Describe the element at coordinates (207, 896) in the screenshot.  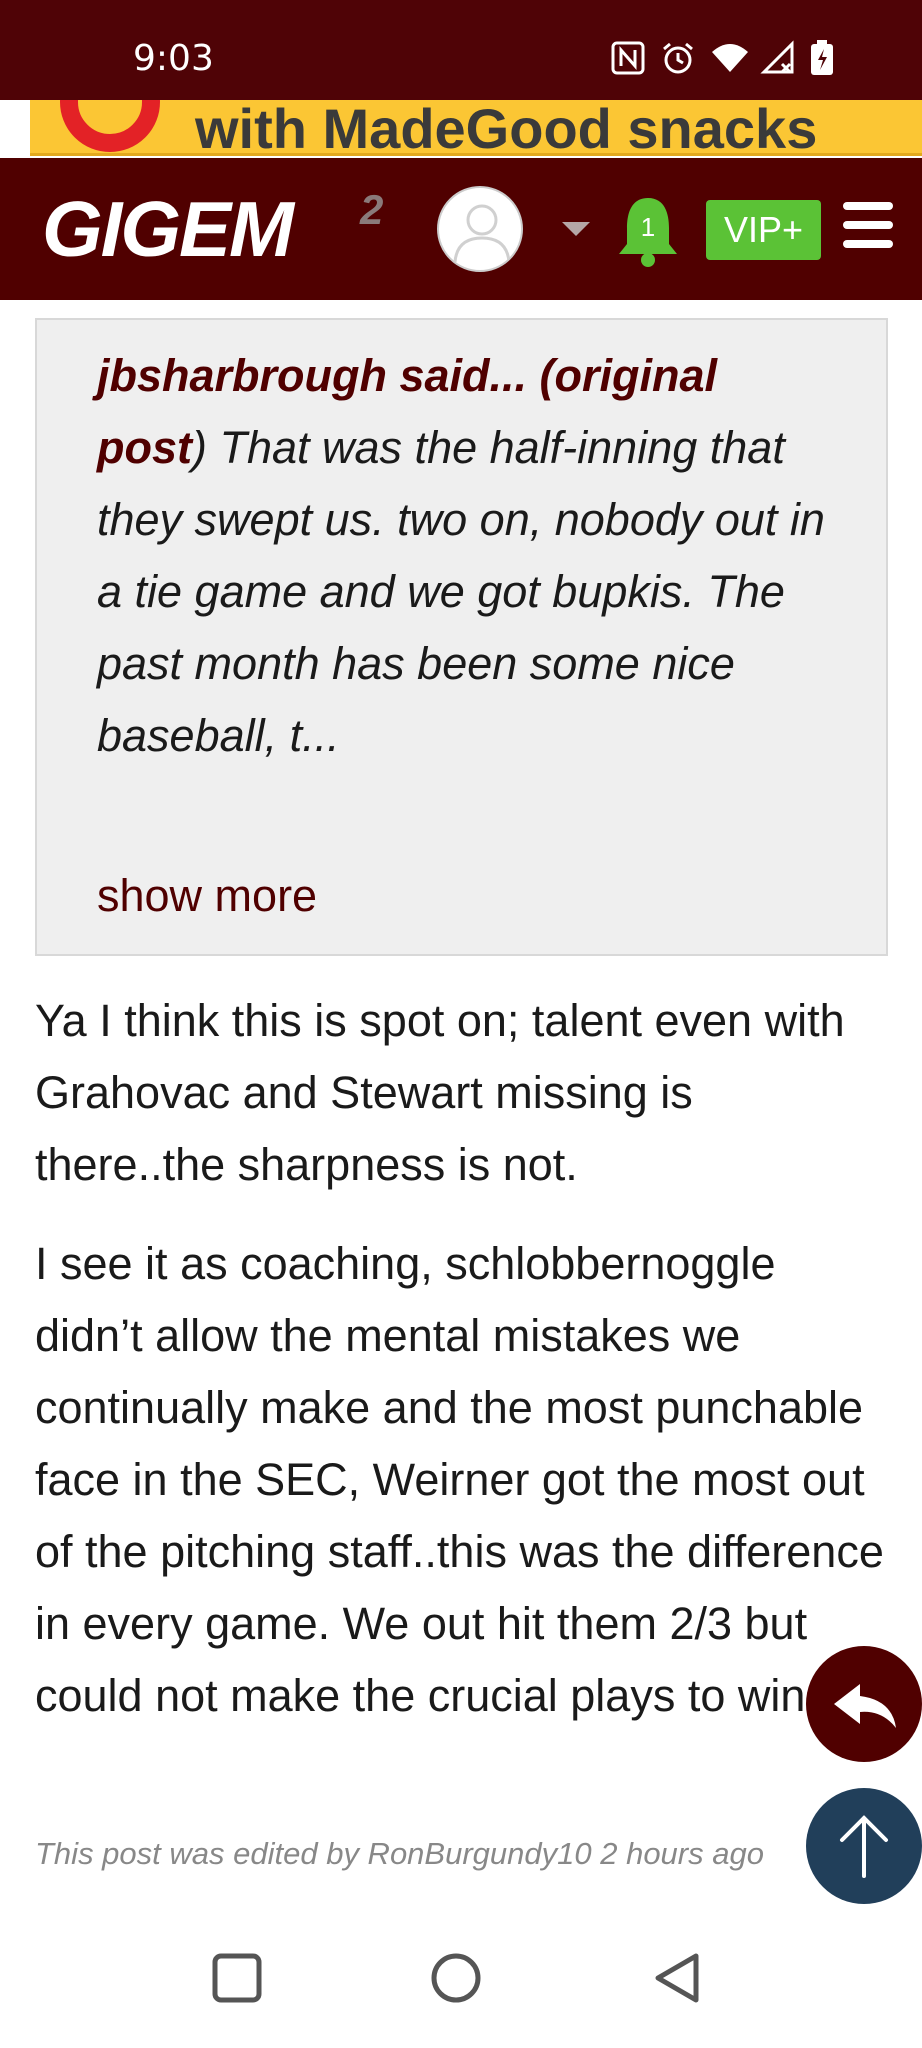
I see `show-more-link: show more` at that location.